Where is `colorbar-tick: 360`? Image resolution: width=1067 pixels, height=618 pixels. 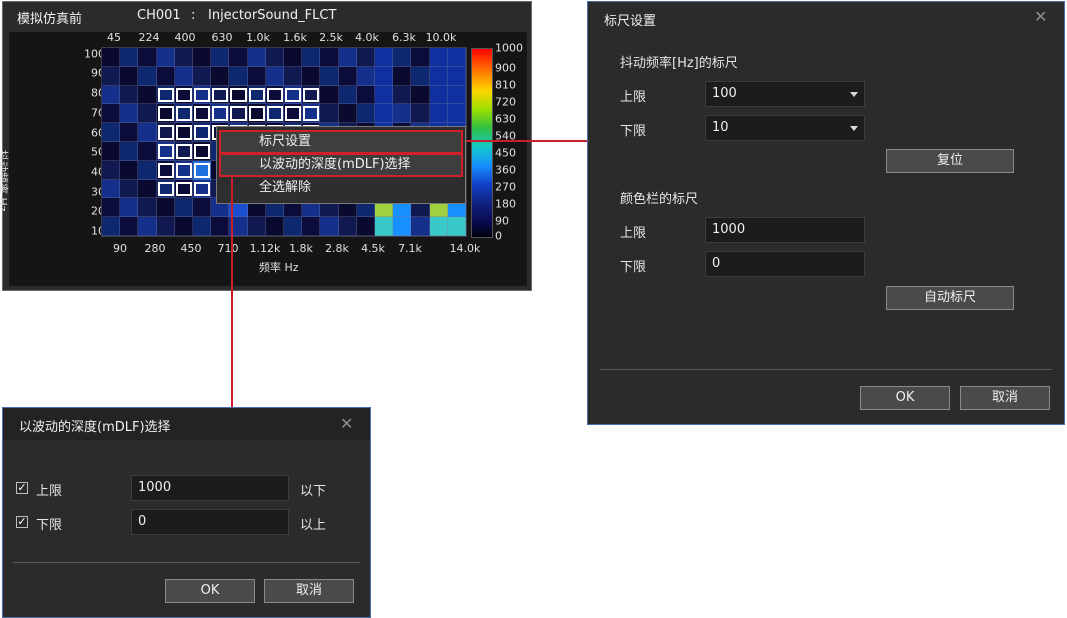
colorbar-tick: 360 is located at coordinates (505, 170).